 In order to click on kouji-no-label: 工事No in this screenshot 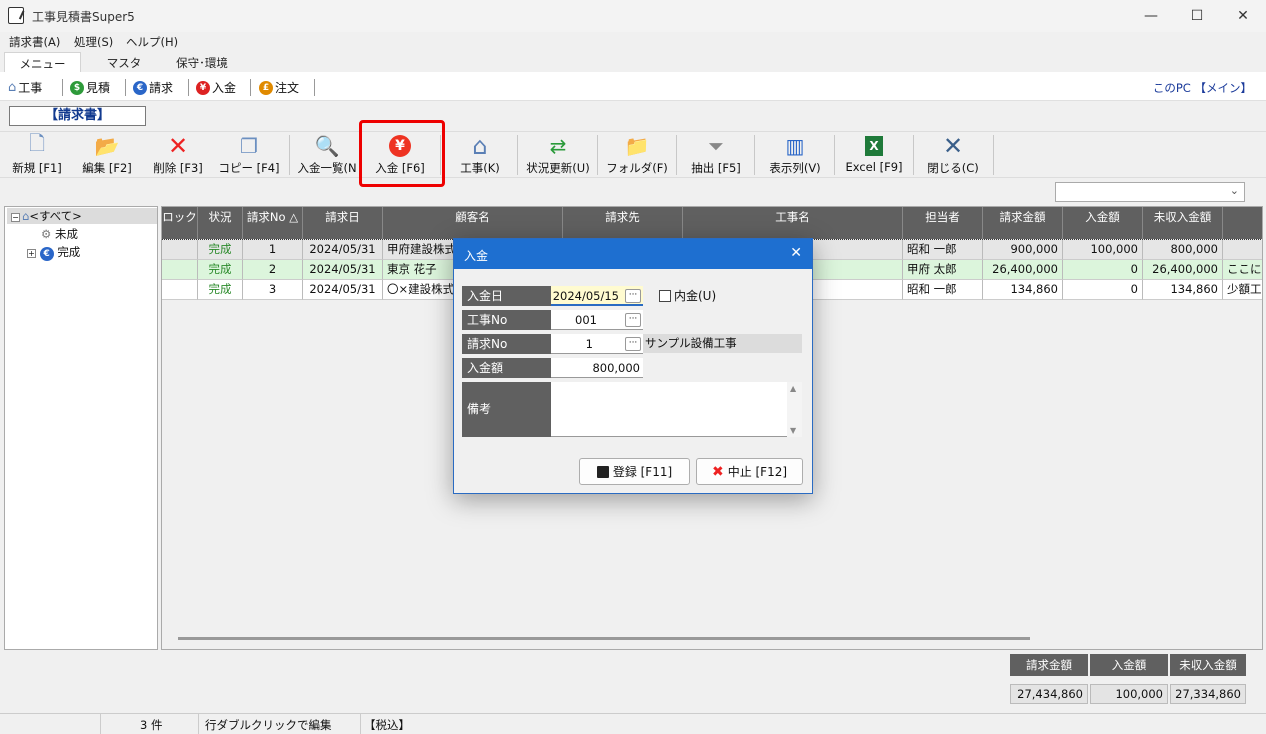, I will do `click(506, 320)`.